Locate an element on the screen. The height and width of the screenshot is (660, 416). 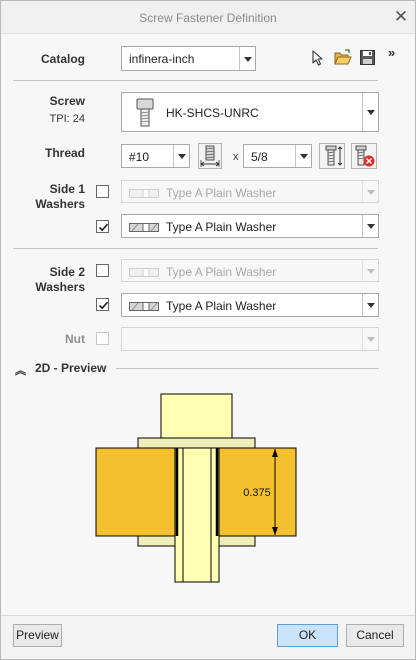
title-bar: Screw Fastener Definition ✕ is located at coordinates (208, 17).